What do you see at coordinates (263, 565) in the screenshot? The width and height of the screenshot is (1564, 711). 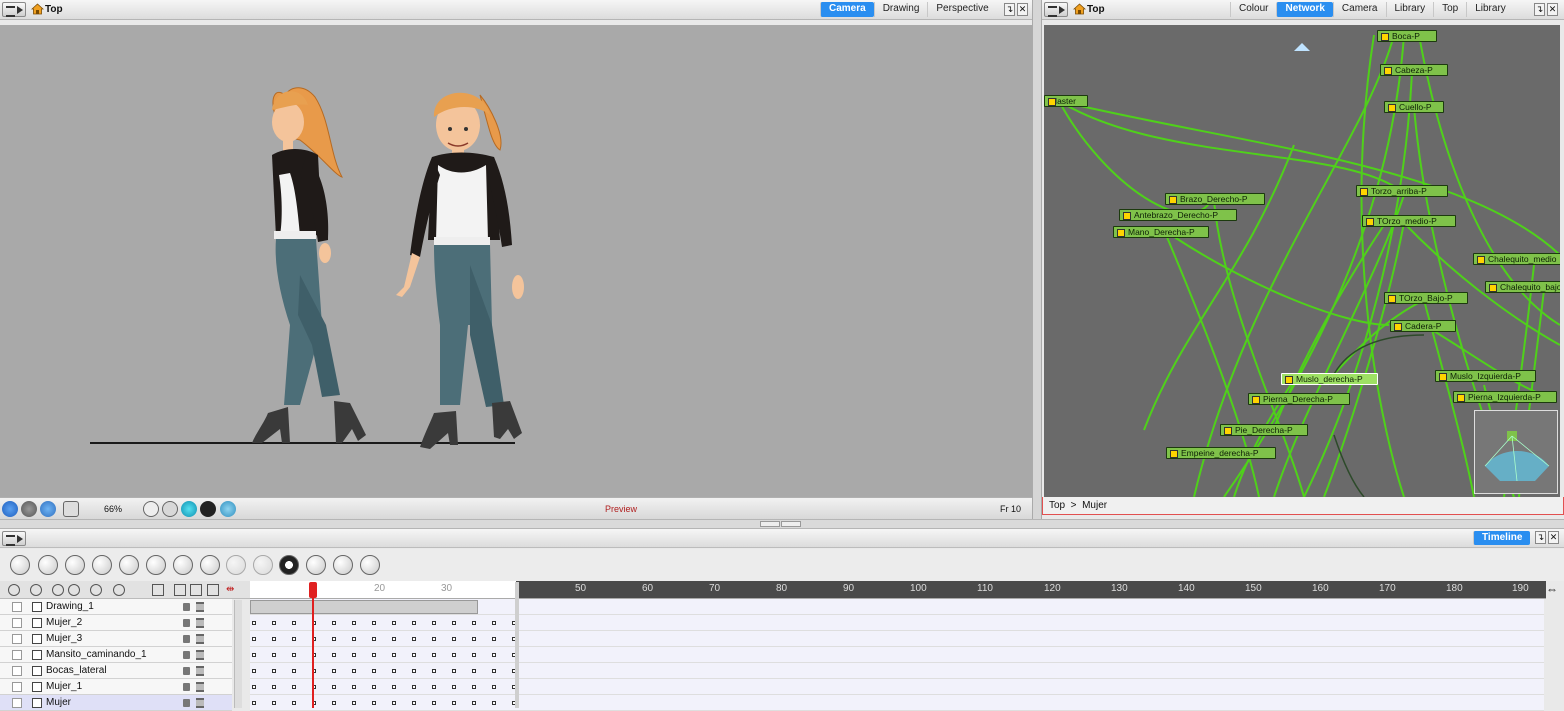 I see `function-icon` at bounding box center [263, 565].